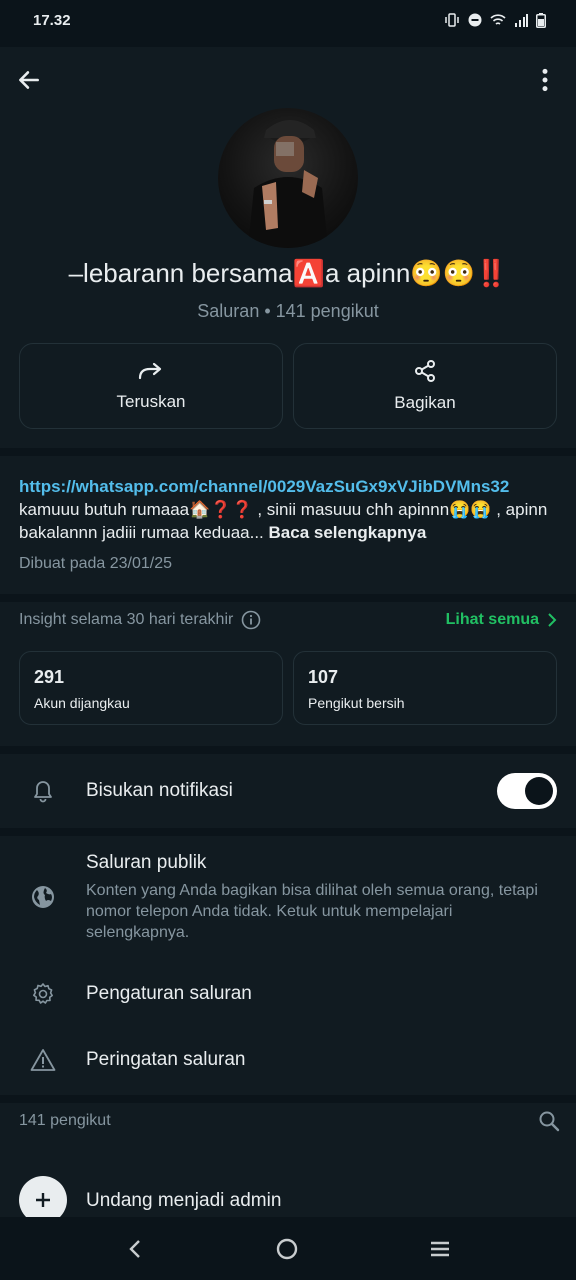  What do you see at coordinates (288, 182) in the screenshot?
I see `avatar-photo` at bounding box center [288, 182].